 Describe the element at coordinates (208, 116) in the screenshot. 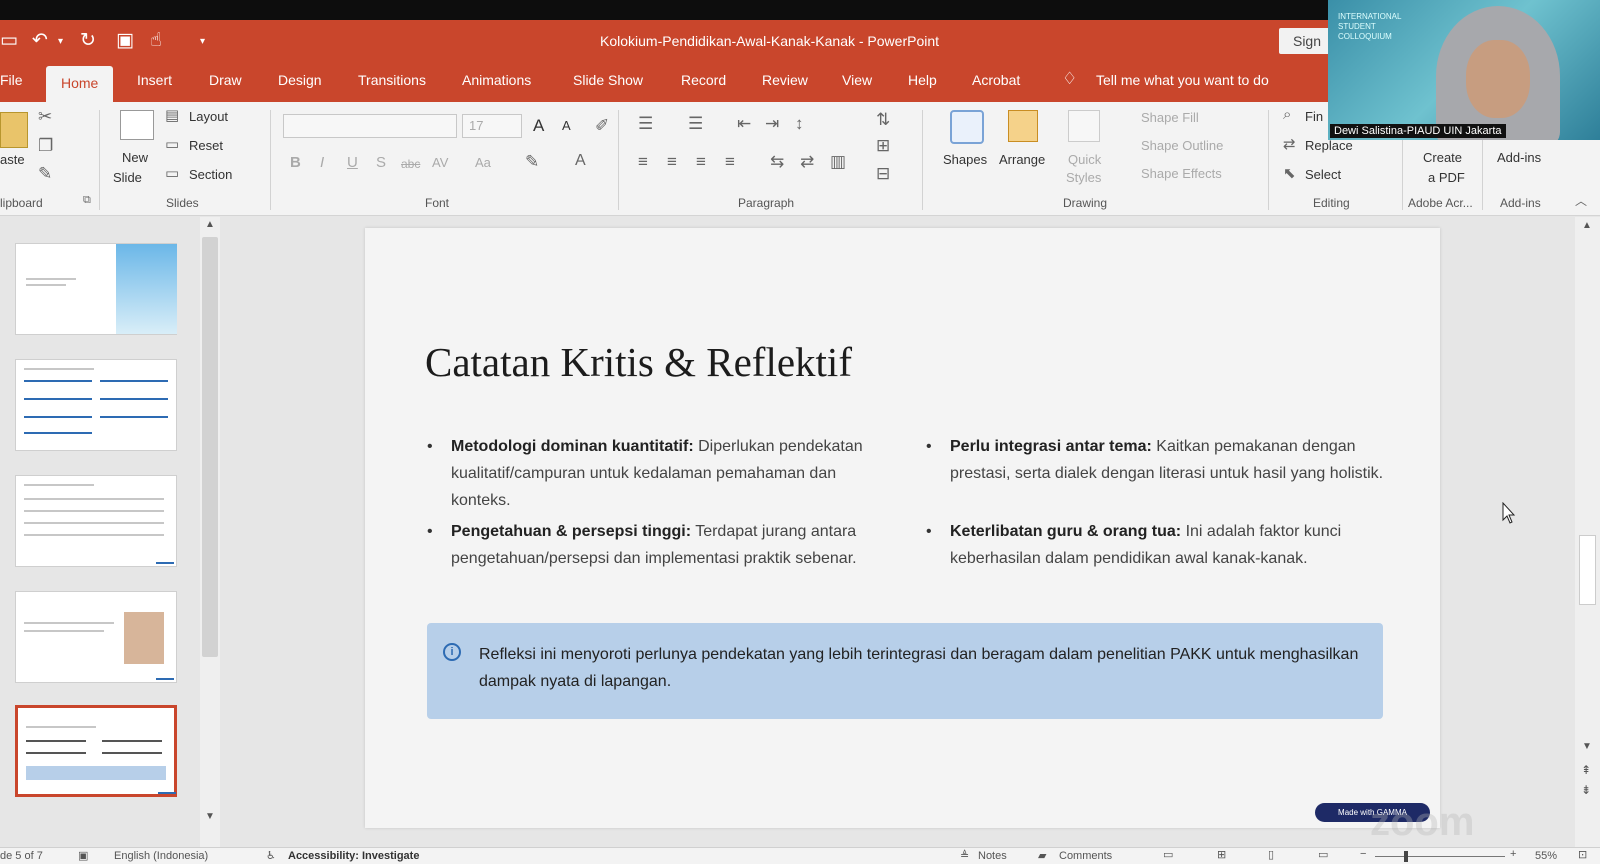

I see `layout-button: Layout` at that location.